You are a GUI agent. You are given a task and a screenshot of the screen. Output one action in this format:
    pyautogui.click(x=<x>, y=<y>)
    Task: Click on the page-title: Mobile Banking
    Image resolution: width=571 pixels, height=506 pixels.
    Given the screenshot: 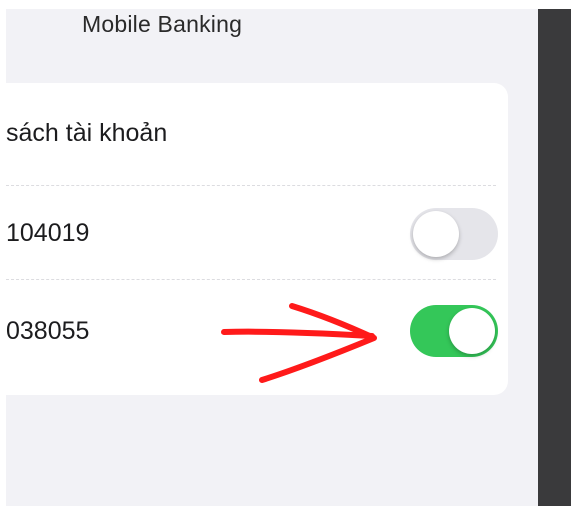 What is the action you would take?
    pyautogui.click(x=162, y=24)
    